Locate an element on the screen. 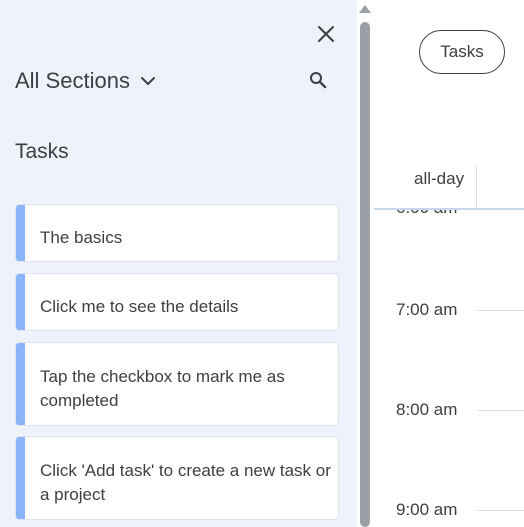 Image resolution: width=524 pixels, height=527 pixels. time-label: 6:00 am is located at coordinates (426, 214).